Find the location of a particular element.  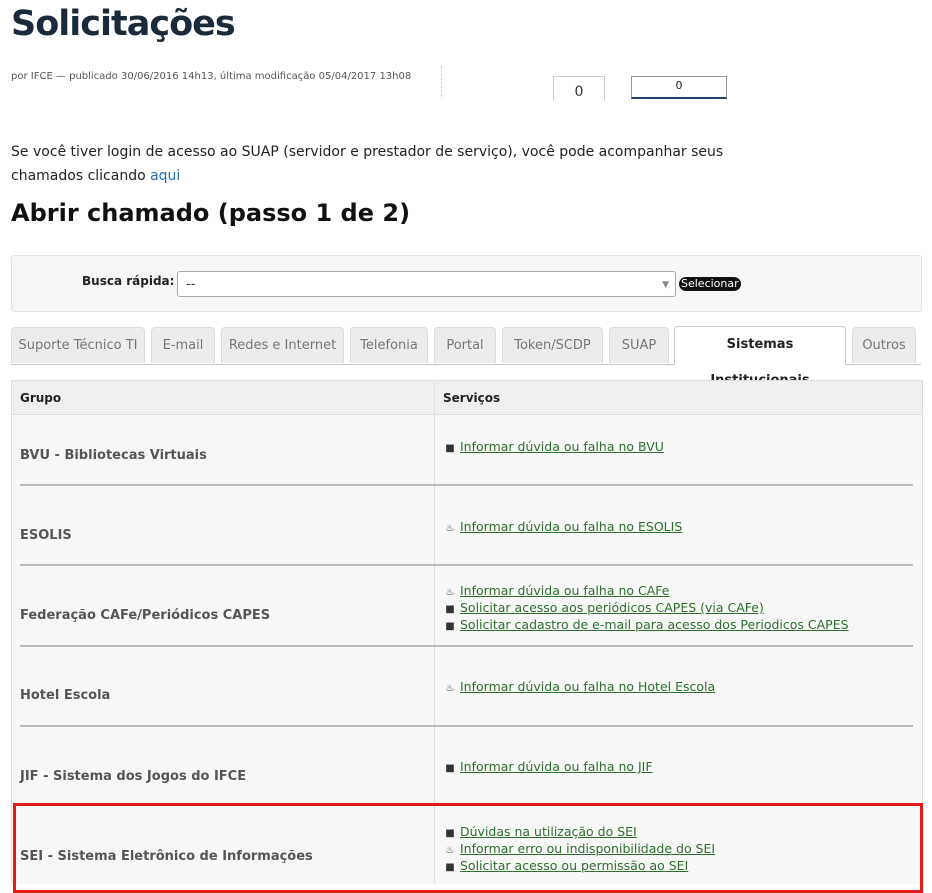

table-header: Grupo Serviços is located at coordinates (467, 398).